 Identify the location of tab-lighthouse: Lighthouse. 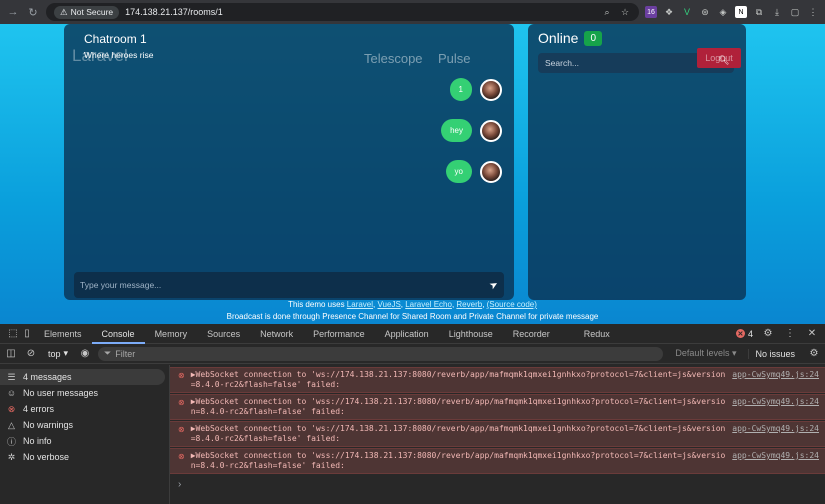
(471, 334).